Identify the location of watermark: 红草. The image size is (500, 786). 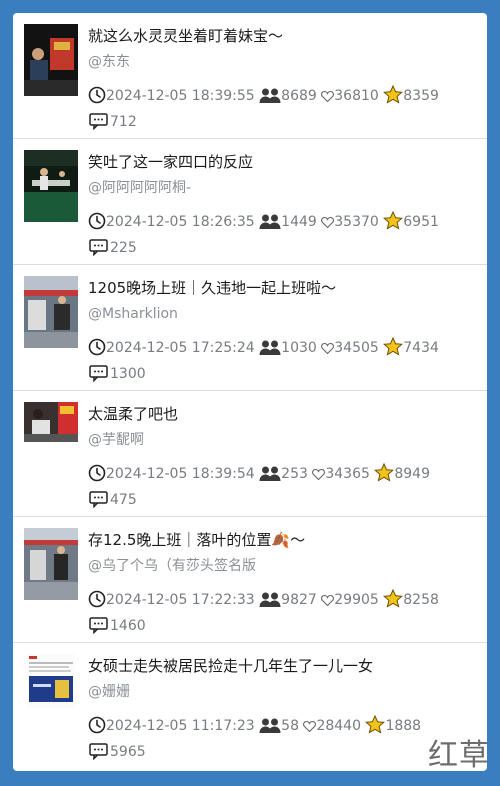
(459, 755).